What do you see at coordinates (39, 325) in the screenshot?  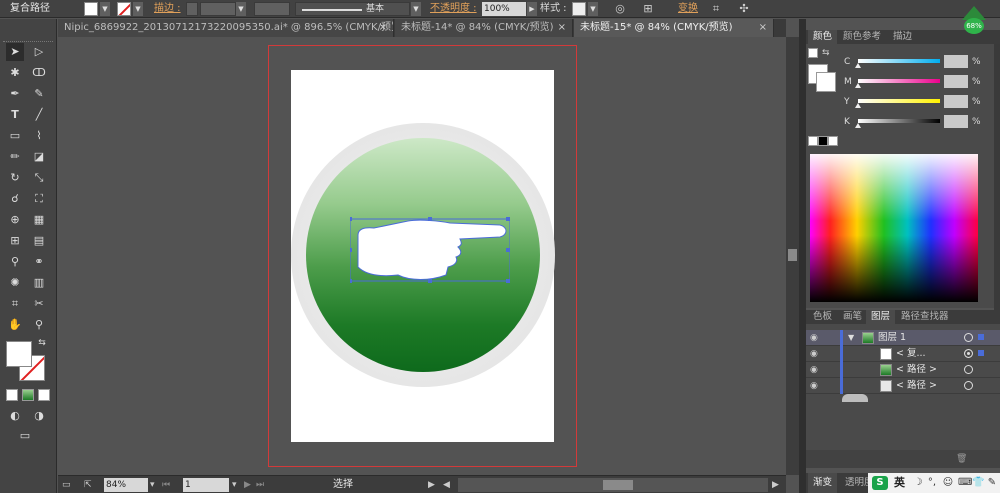 I see `zoom-tool-icon: ⚲` at bounding box center [39, 325].